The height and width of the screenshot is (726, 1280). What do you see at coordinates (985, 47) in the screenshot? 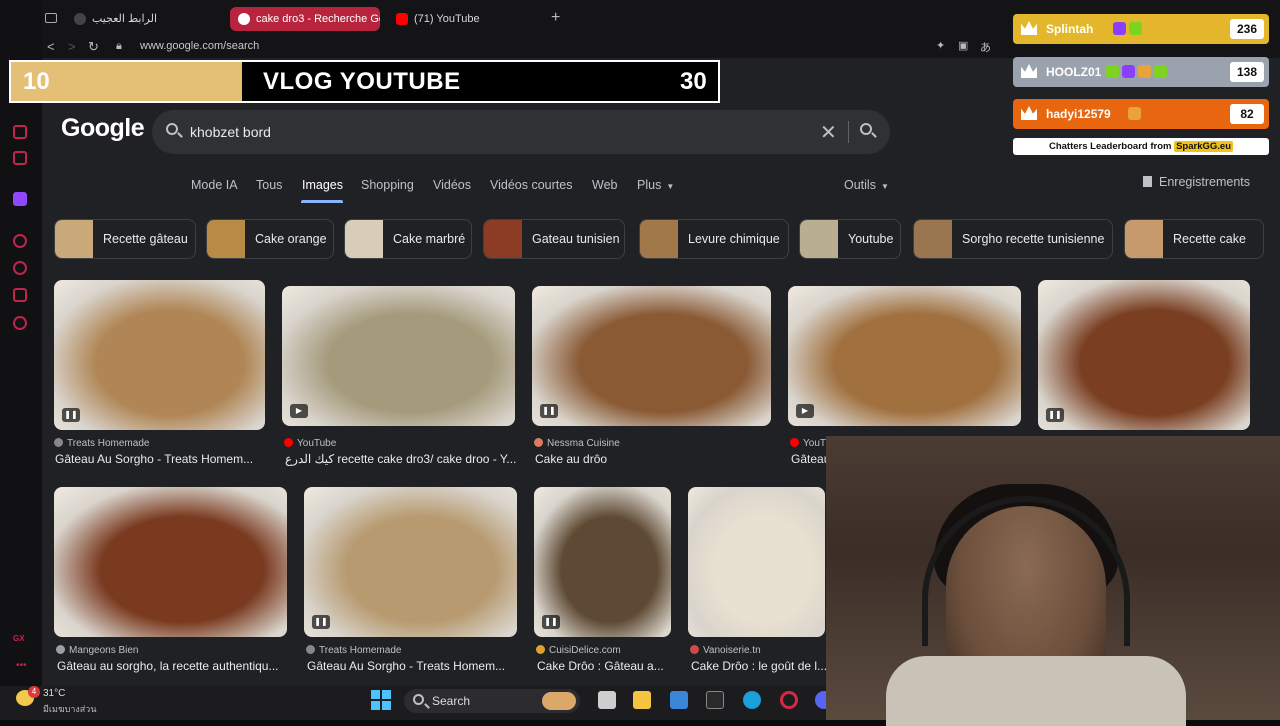
I see `translate-icon: あ` at bounding box center [985, 47].